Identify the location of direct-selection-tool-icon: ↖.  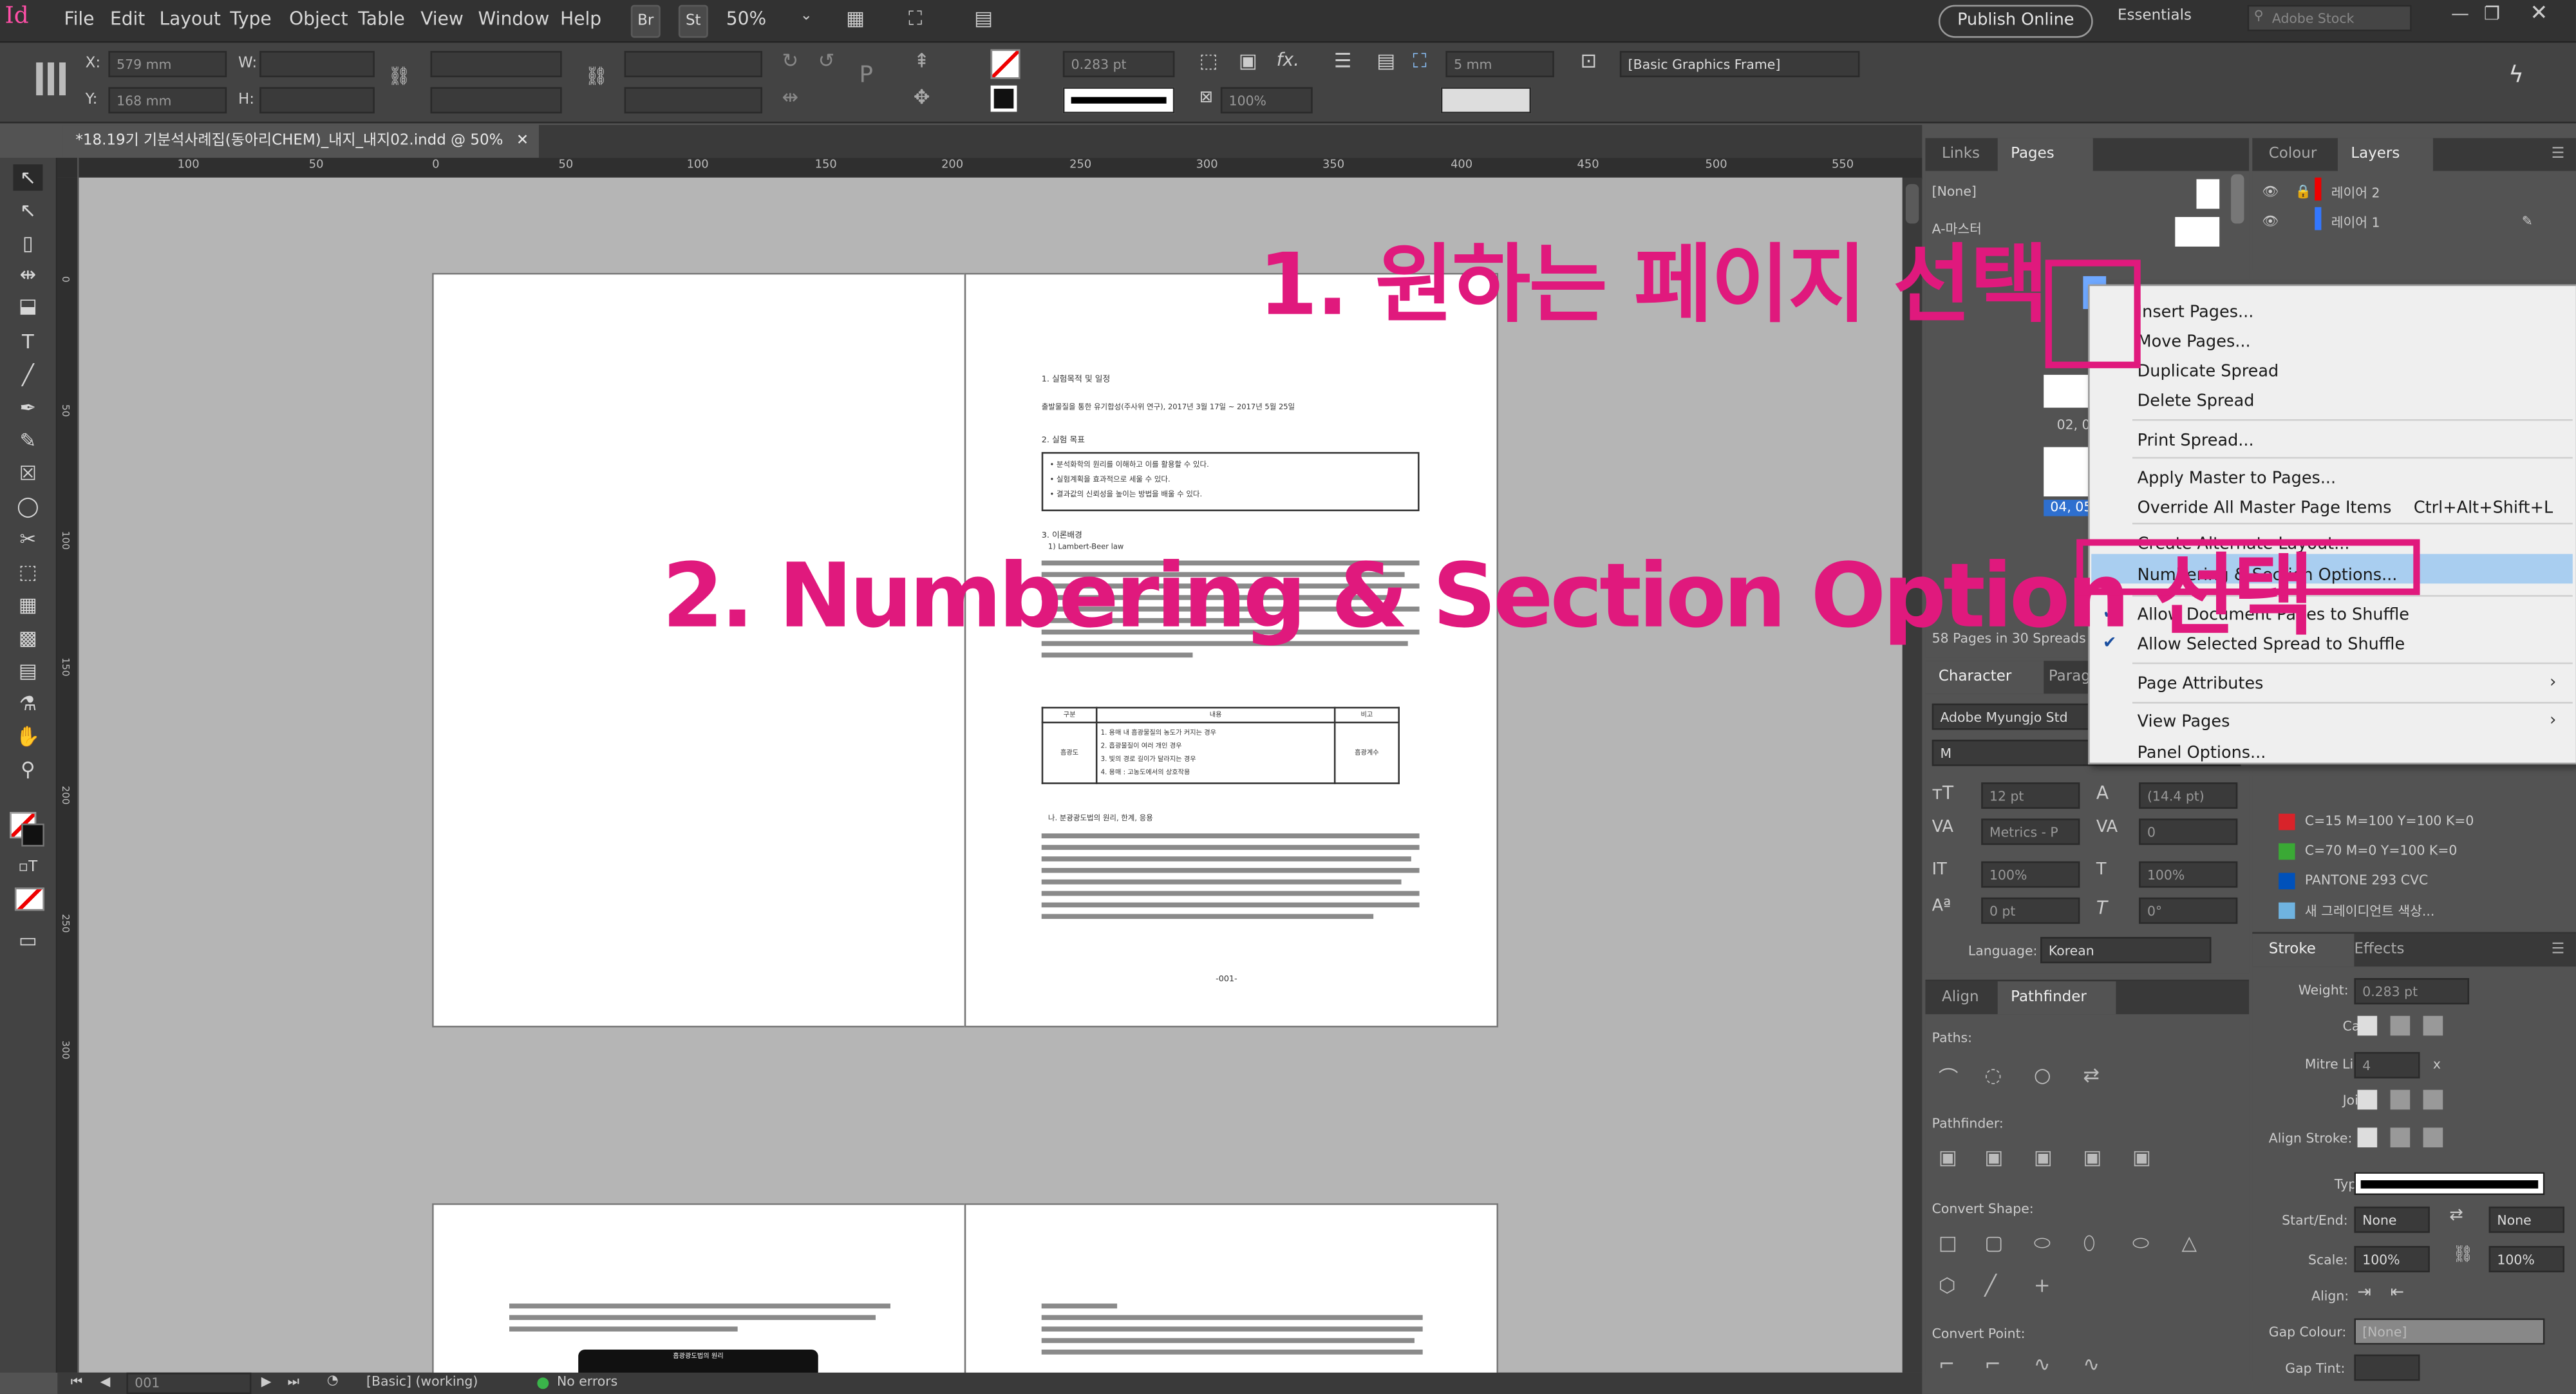
(27, 210).